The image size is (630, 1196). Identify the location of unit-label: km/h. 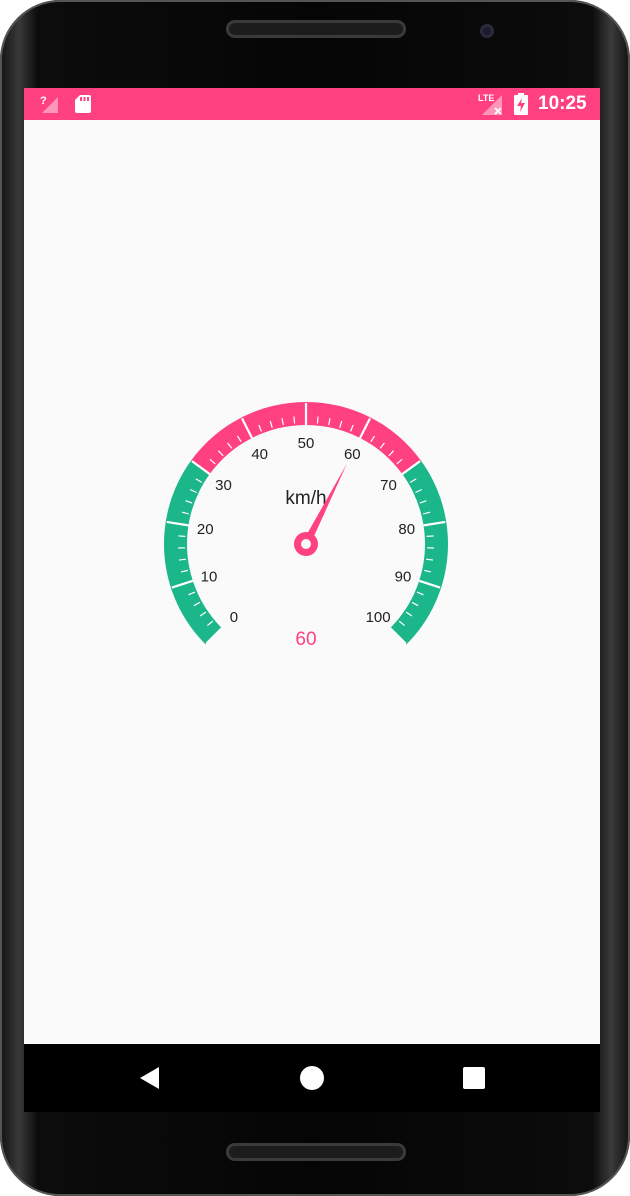
(305, 498).